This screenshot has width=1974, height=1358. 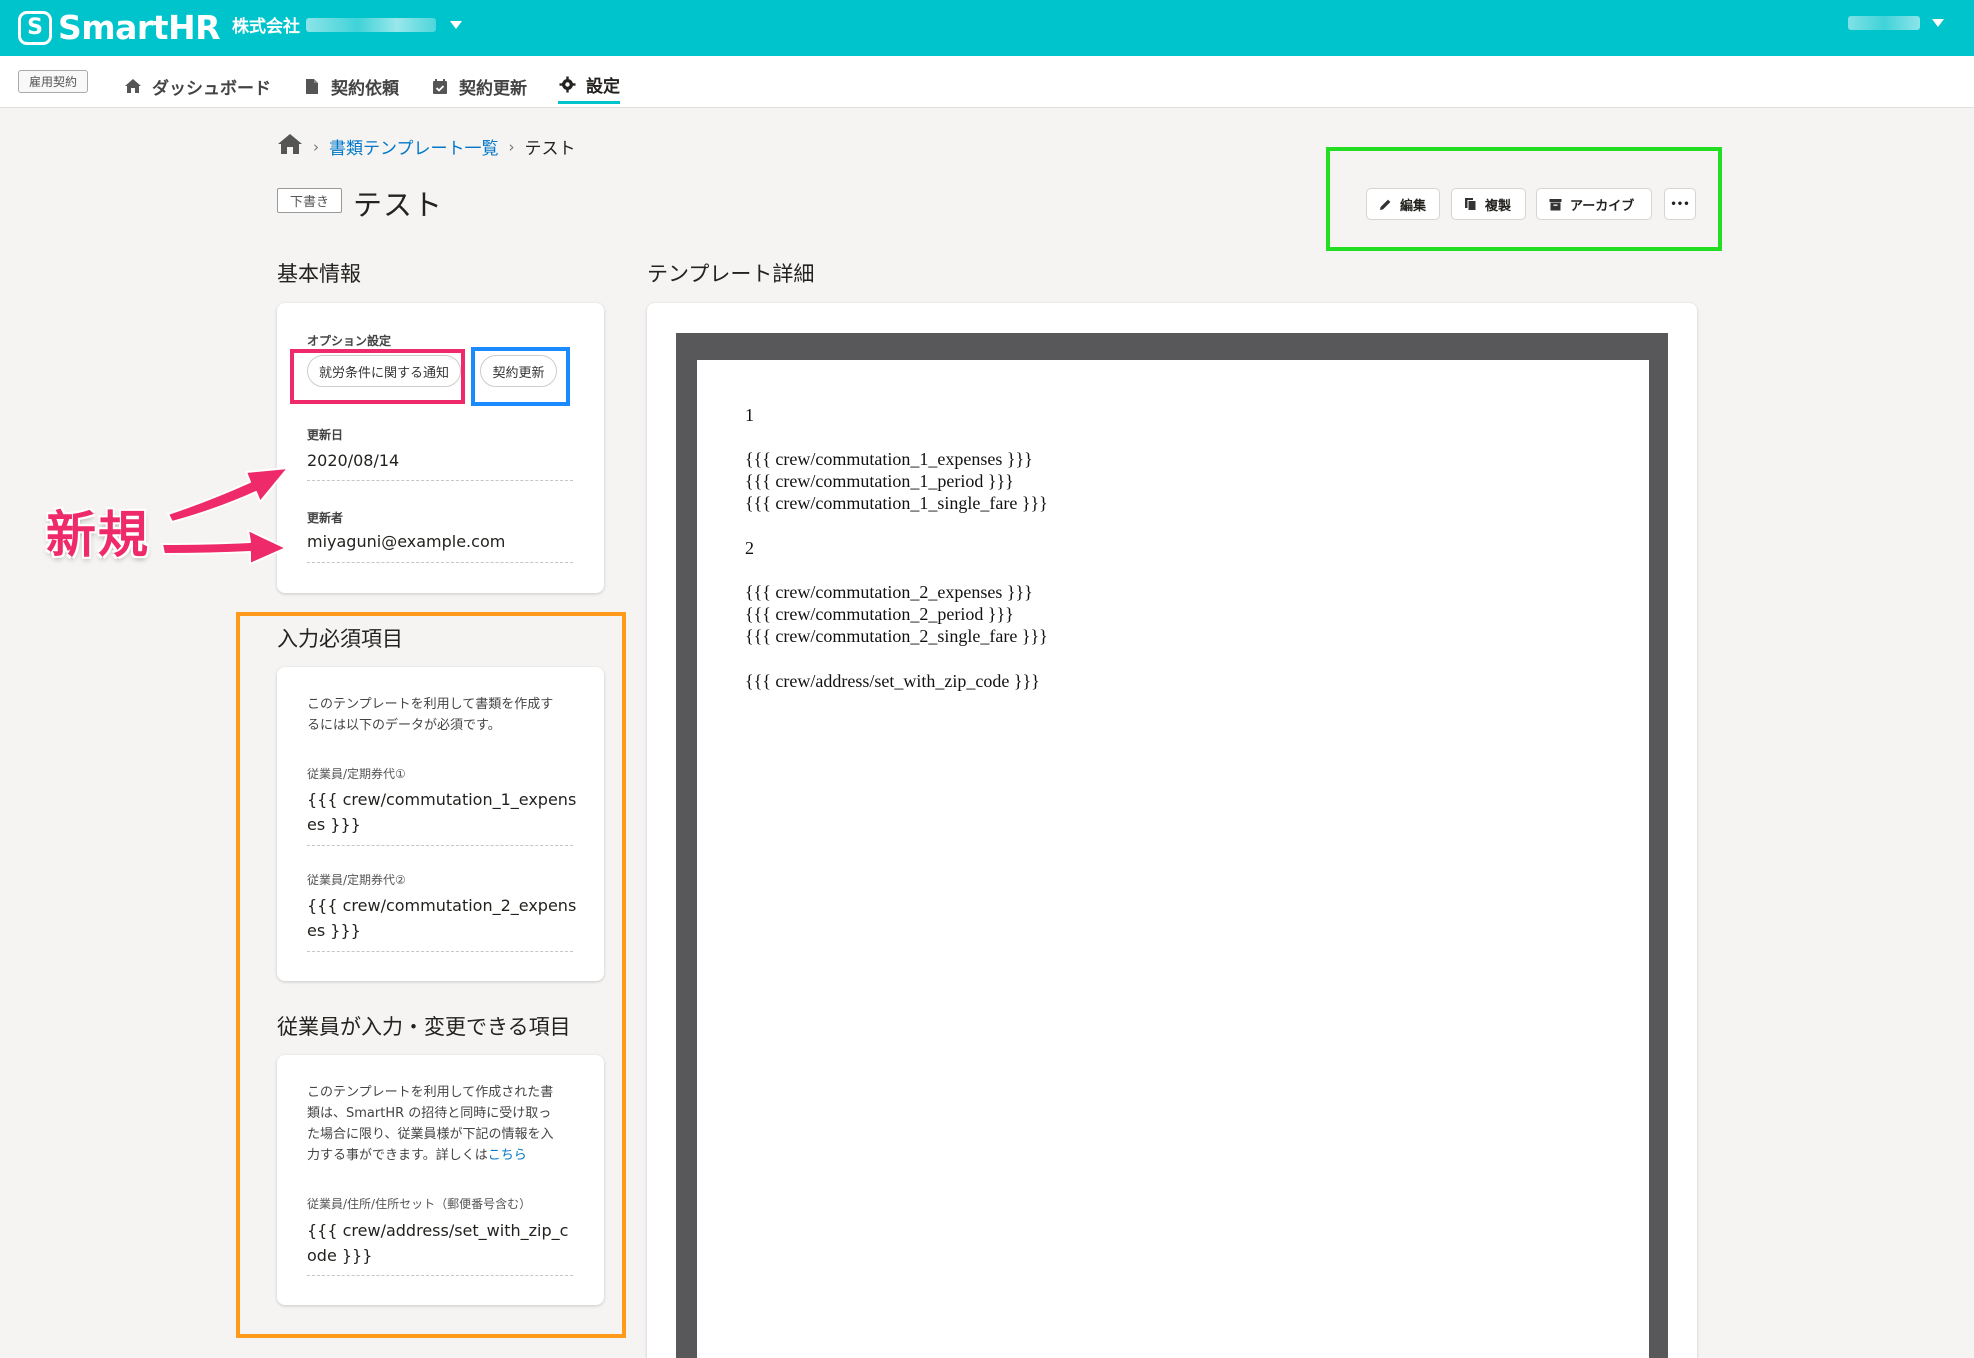 What do you see at coordinates (397, 1155) in the screenshot?
I see `editable-fields-description-4-text: 力する事ができます。詳しくは` at bounding box center [397, 1155].